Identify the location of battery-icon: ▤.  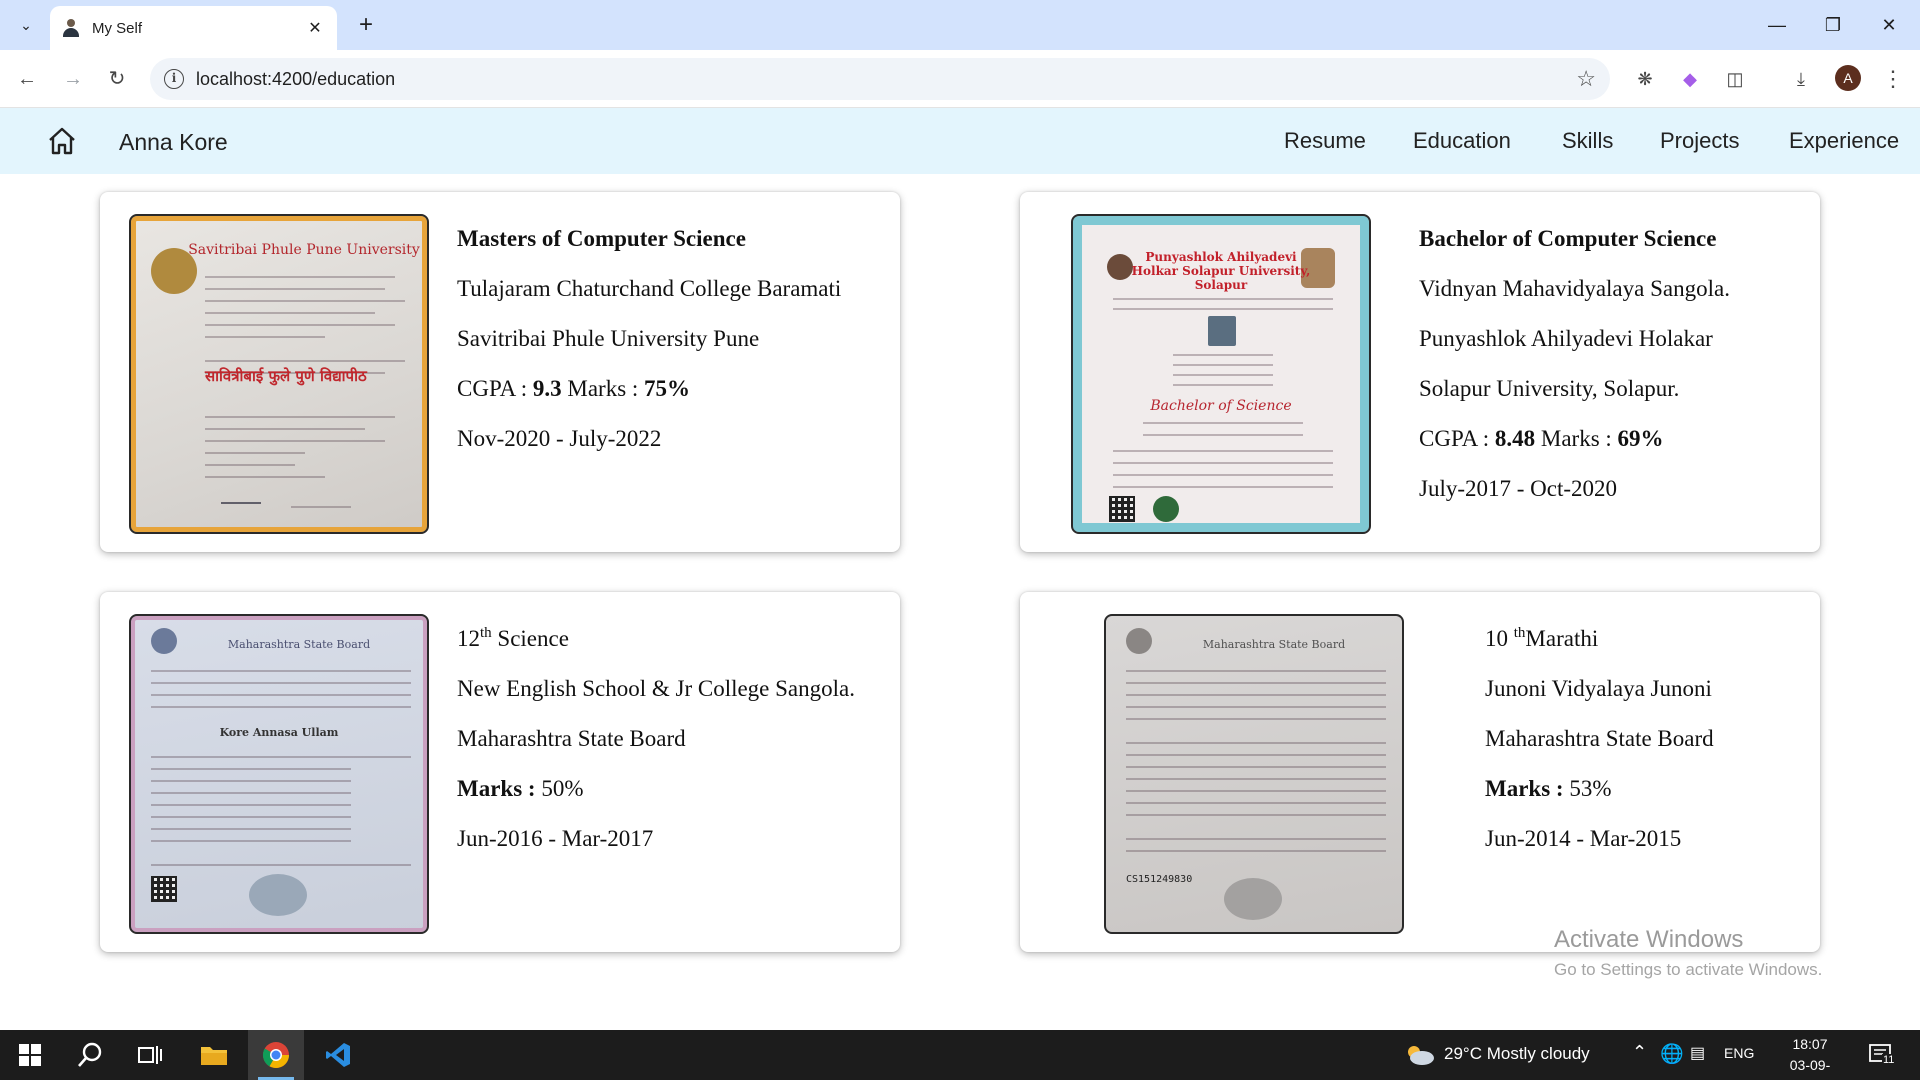
(1697, 1053).